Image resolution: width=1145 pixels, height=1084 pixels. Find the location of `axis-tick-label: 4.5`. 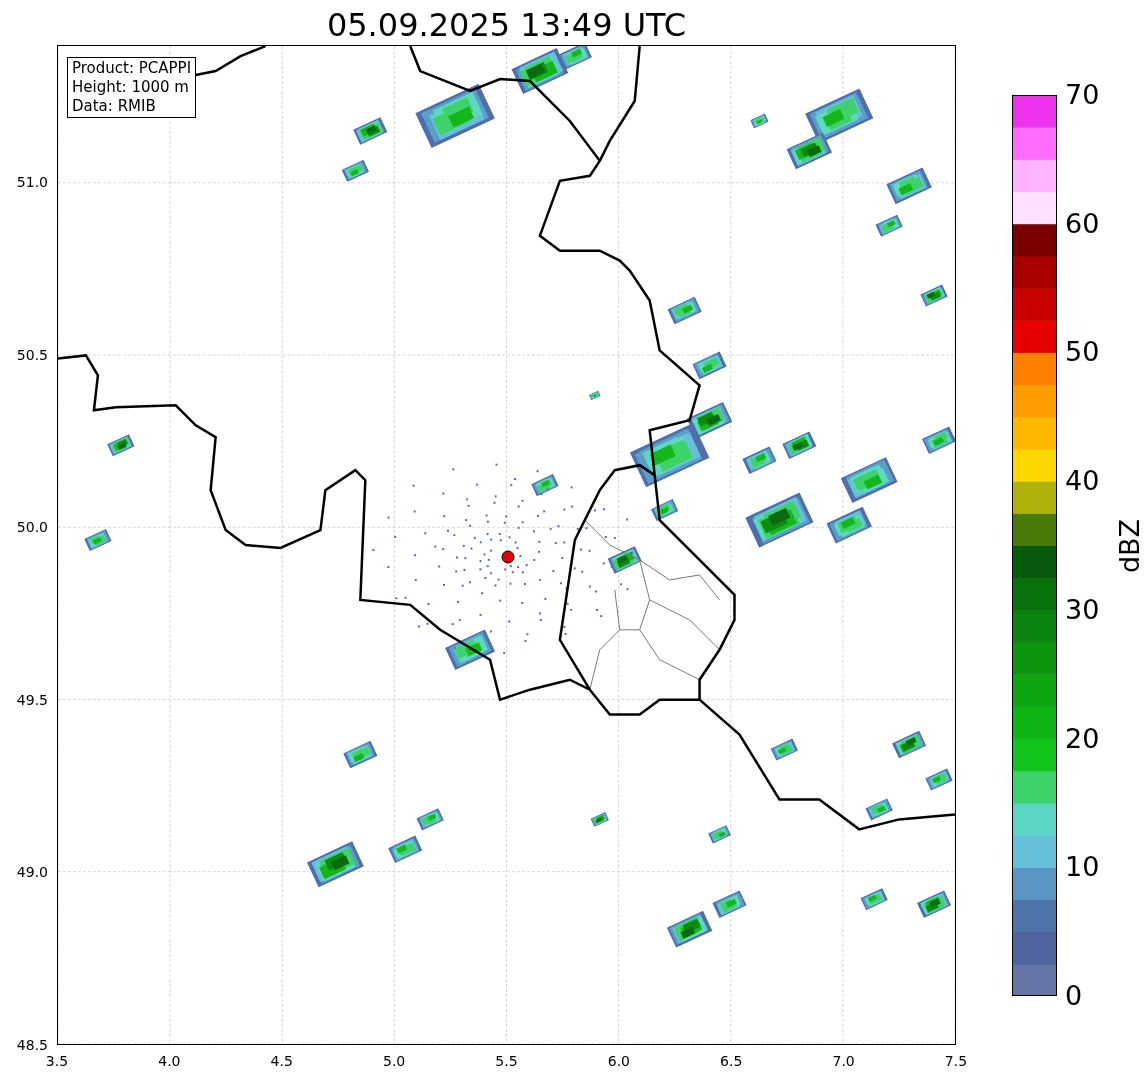

axis-tick-label: 4.5 is located at coordinates (281, 1061).